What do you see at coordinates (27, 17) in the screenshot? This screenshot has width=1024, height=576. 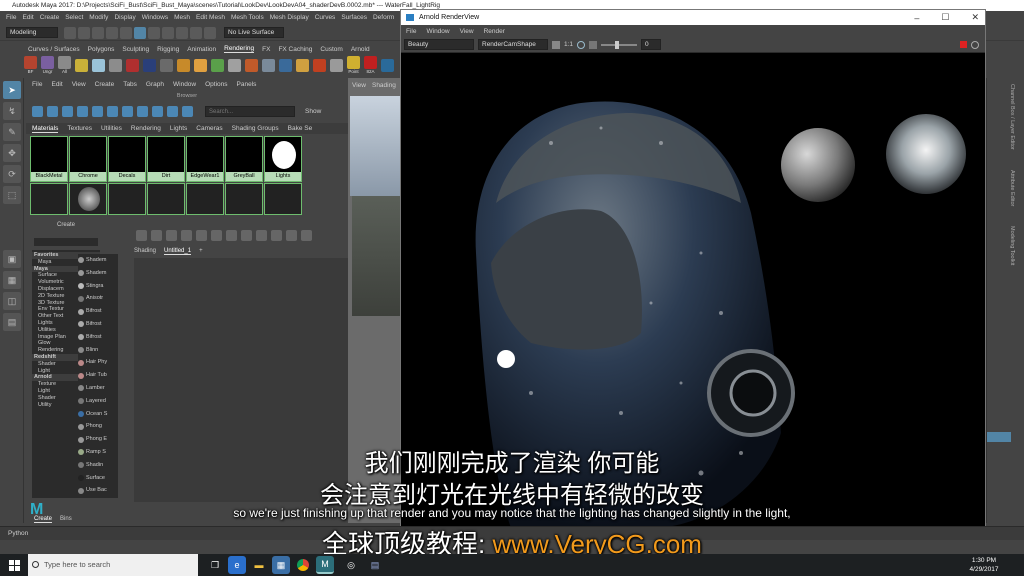 I see `menu-item-edit: Edit` at bounding box center [27, 17].